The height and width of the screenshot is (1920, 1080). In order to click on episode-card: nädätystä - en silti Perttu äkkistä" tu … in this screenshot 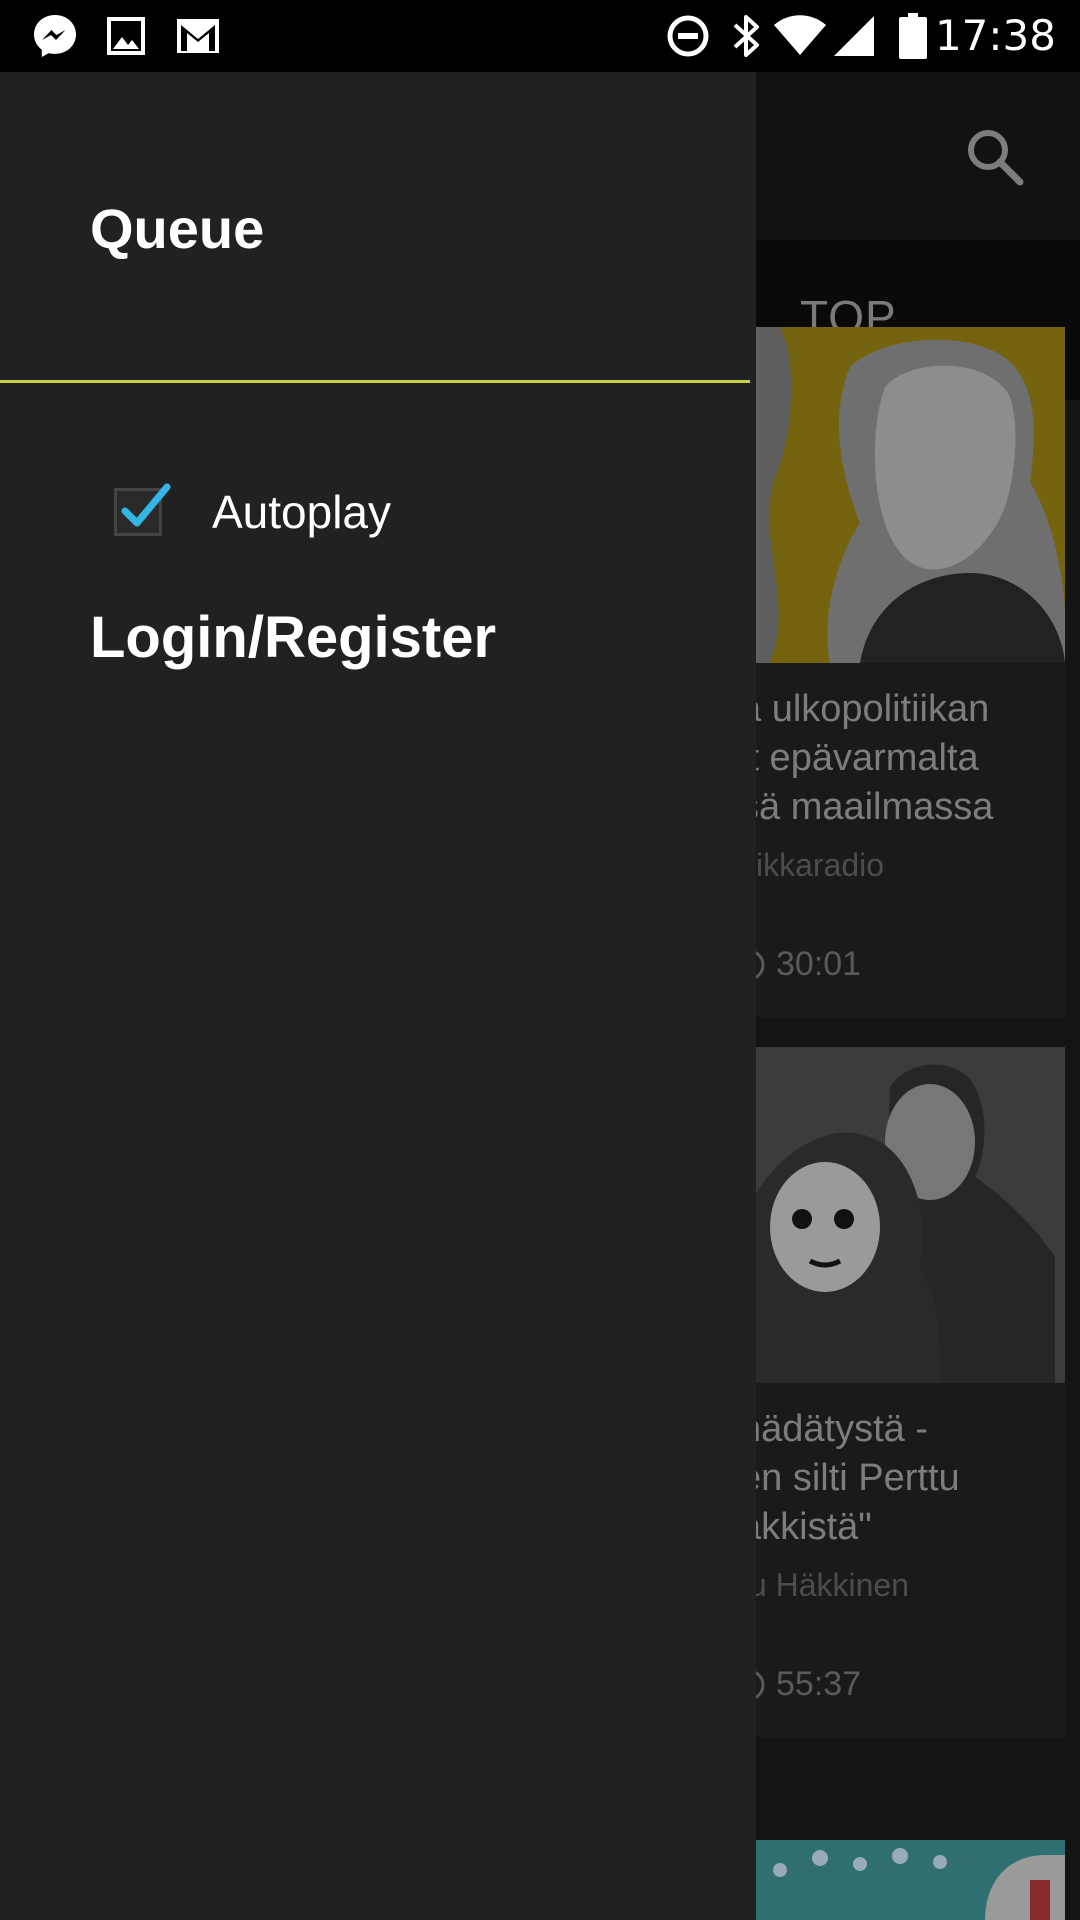, I will do `click(902, 1392)`.